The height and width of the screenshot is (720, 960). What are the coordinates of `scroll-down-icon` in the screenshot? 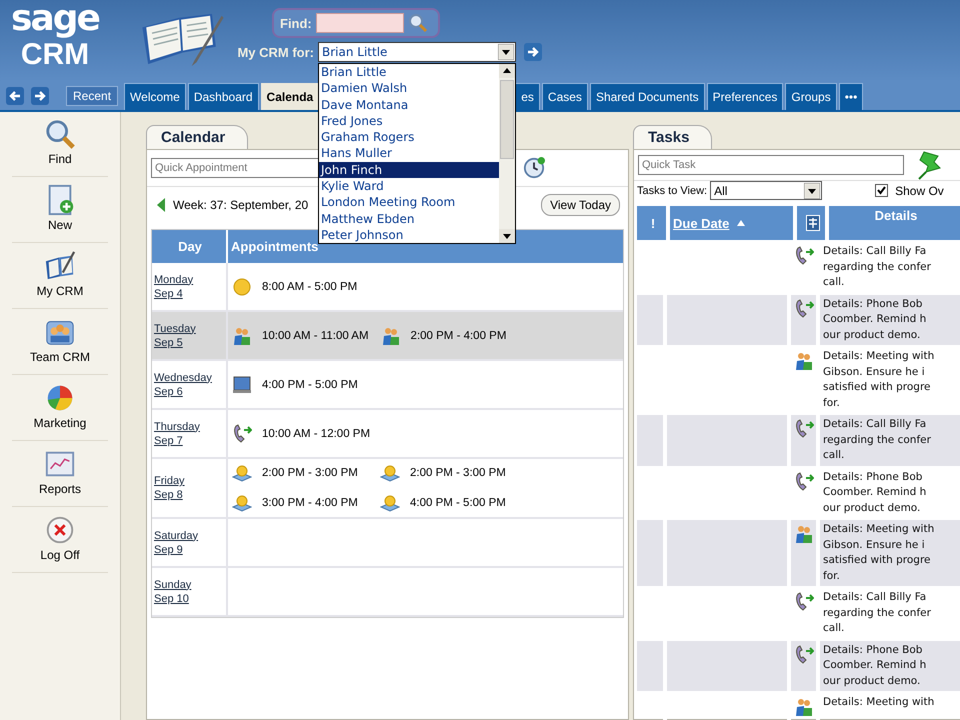 It's located at (507, 236).